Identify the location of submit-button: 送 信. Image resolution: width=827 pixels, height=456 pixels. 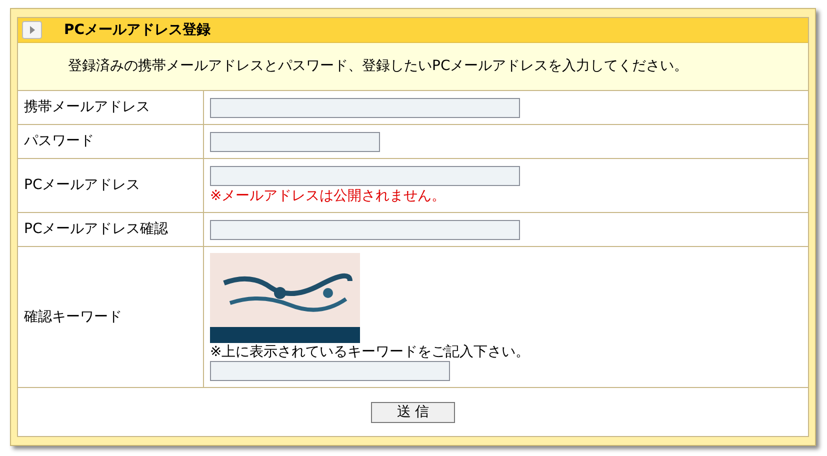
(413, 412).